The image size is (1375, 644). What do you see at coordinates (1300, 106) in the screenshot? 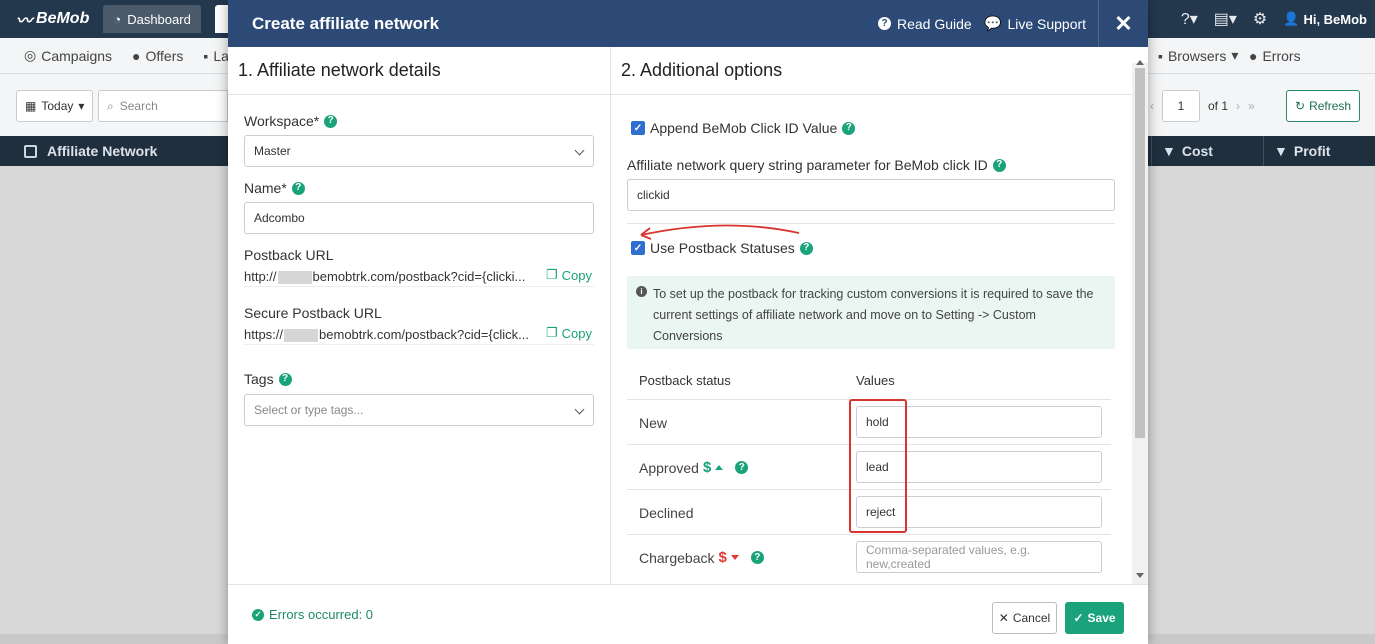
I see `refresh-icon: ↻` at bounding box center [1300, 106].